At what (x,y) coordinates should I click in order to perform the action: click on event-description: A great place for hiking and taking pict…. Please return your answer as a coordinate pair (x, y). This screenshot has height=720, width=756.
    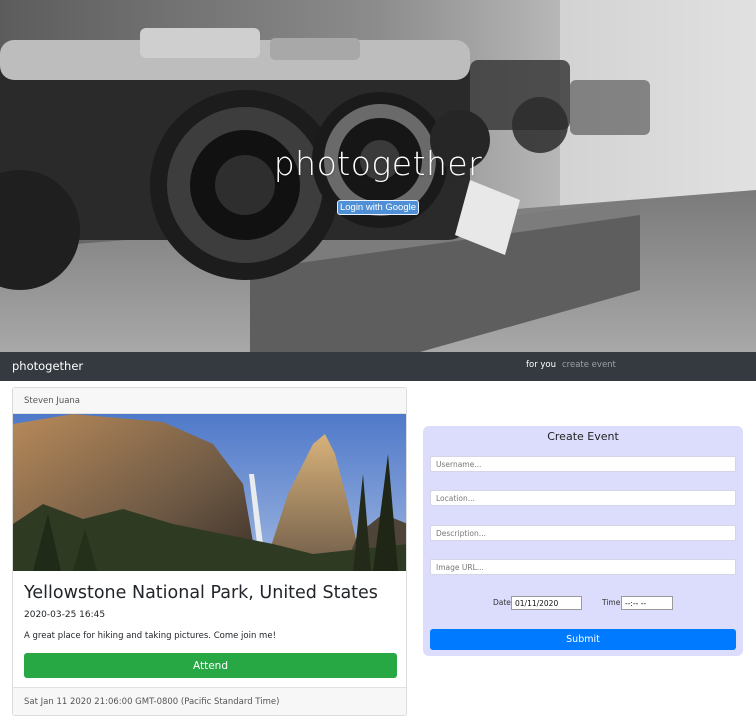
    Looking at the image, I should click on (150, 636).